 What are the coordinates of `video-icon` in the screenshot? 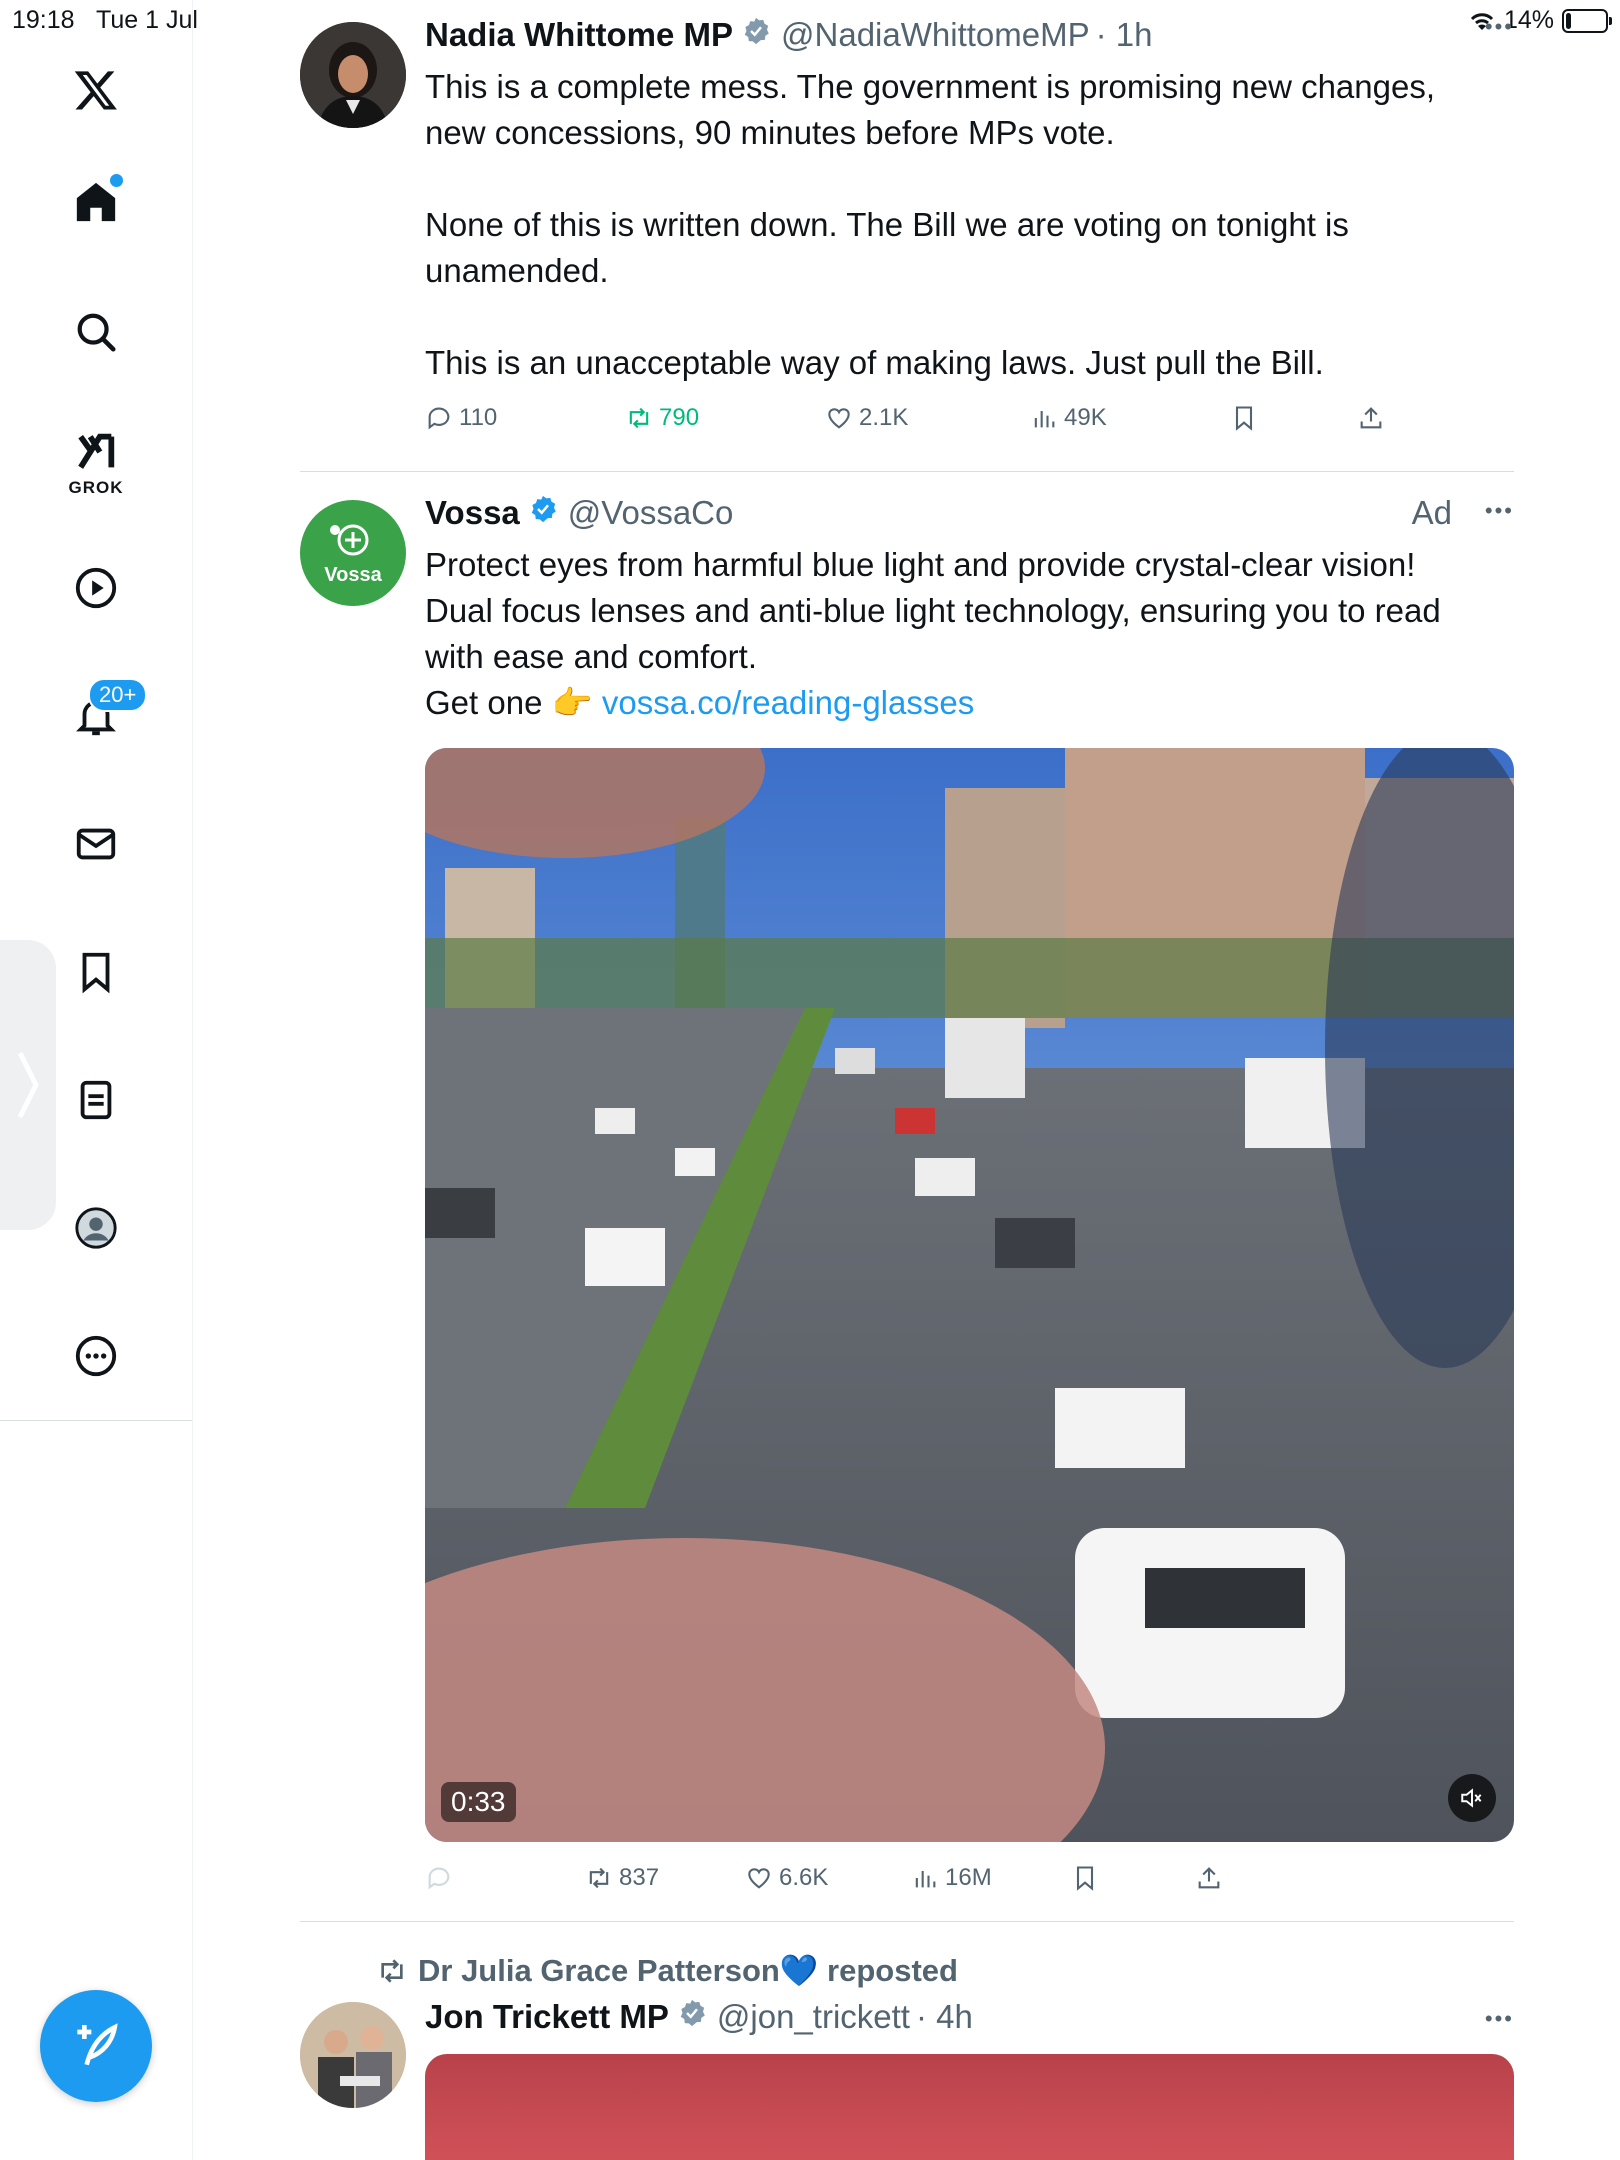 It's located at (96, 588).